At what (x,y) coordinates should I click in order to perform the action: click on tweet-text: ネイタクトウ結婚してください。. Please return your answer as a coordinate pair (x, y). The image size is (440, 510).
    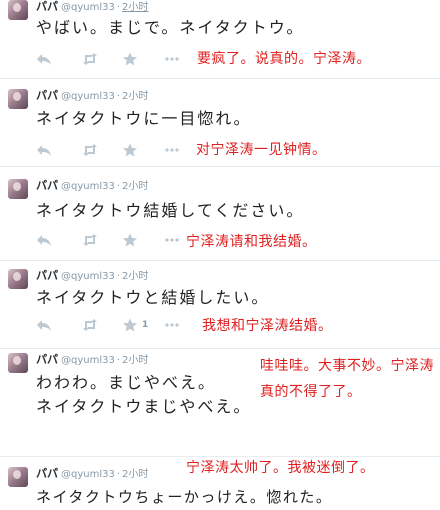
    Looking at the image, I should click on (170, 211).